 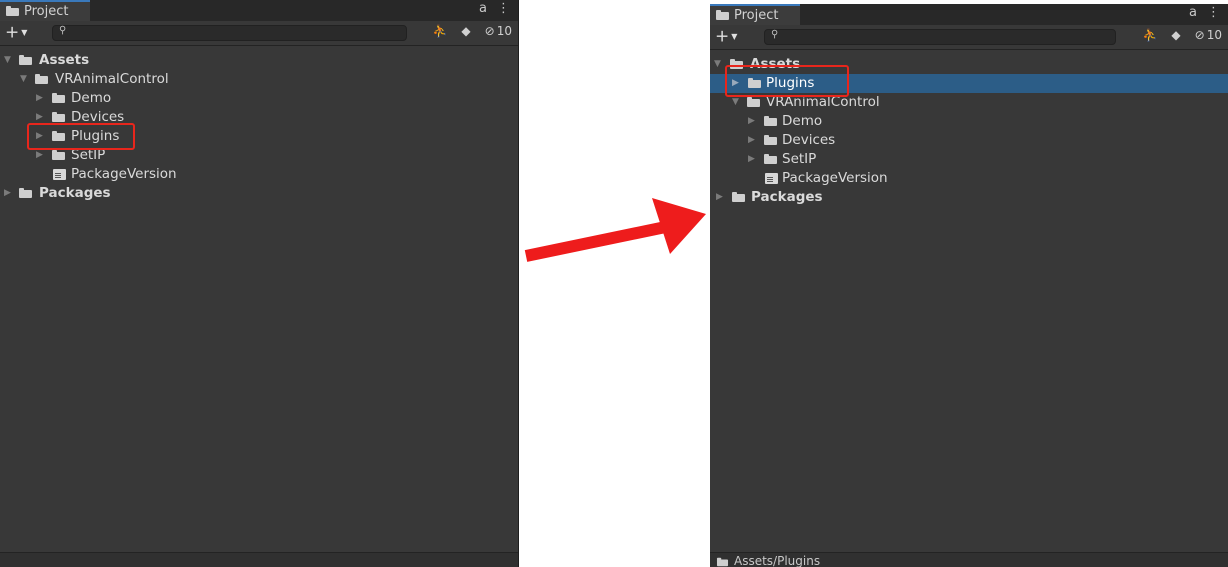 I want to click on selected-asset-path: Assets/Plugins, so click(x=777, y=560).